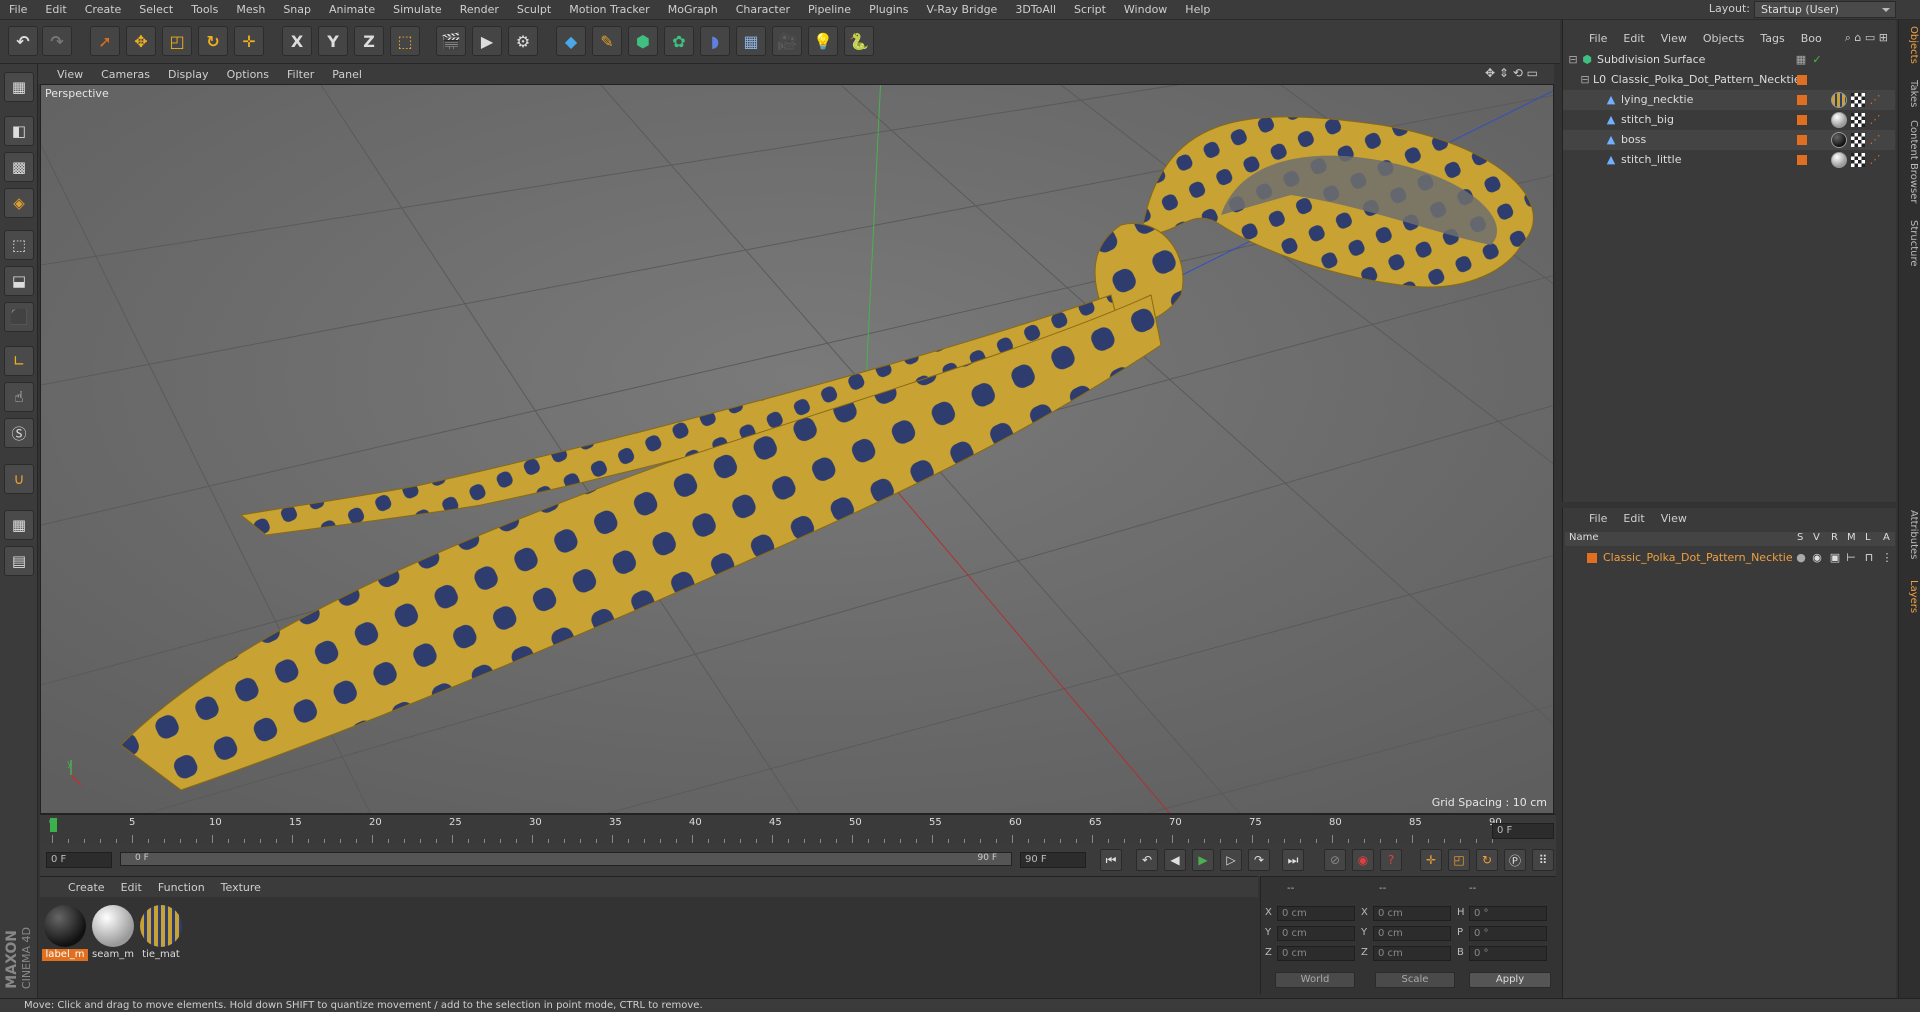 The width and height of the screenshot is (1920, 1012). Describe the element at coordinates (241, 887) in the screenshot. I see `material-menu-texture: Texture` at that location.